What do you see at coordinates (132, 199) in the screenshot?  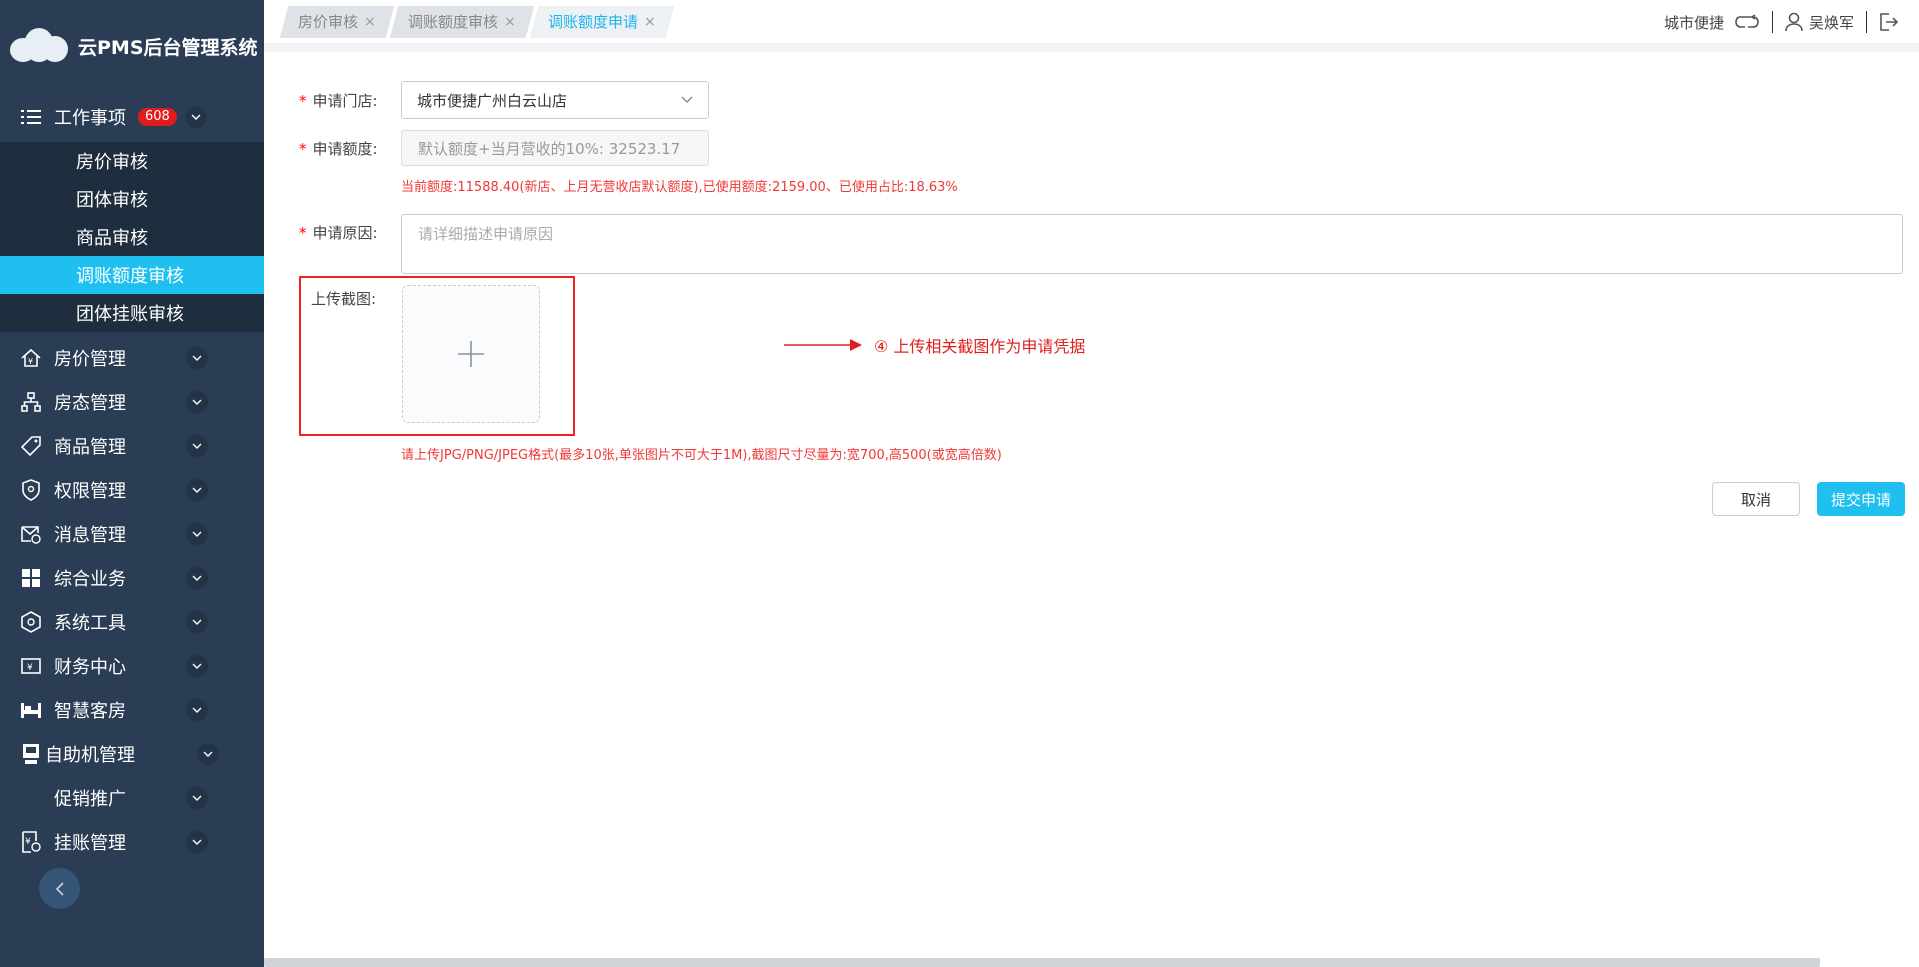 I see `submenu-item-group-review: 团体审核` at bounding box center [132, 199].